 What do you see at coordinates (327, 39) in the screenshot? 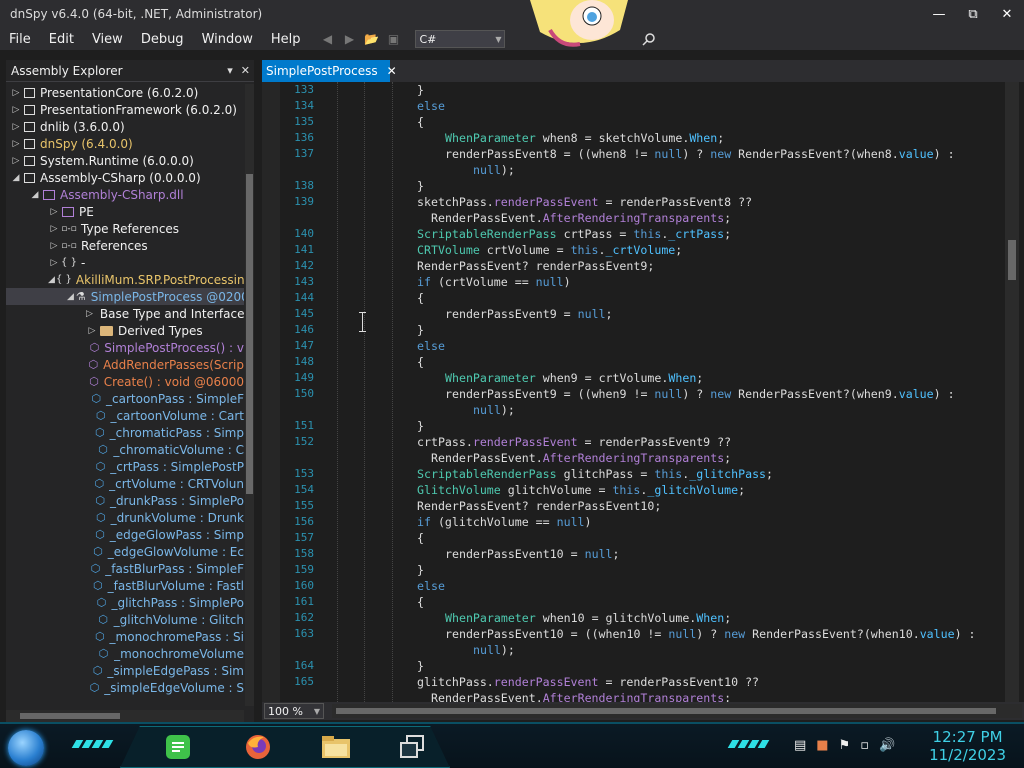
I see `back-icon: ◀` at bounding box center [327, 39].